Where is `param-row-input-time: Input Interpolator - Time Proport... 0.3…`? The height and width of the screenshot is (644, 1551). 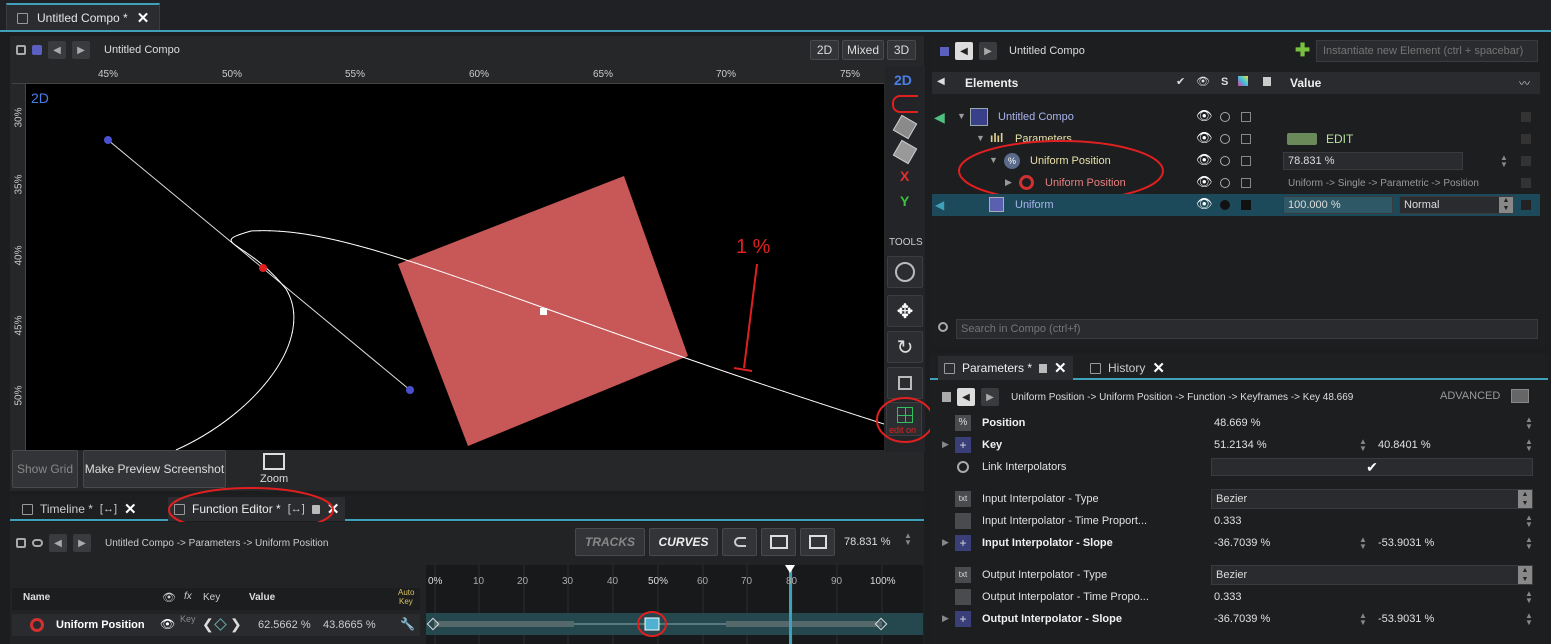 param-row-input-time: Input Interpolator - Time Proport... 0.3… is located at coordinates (1238, 521).